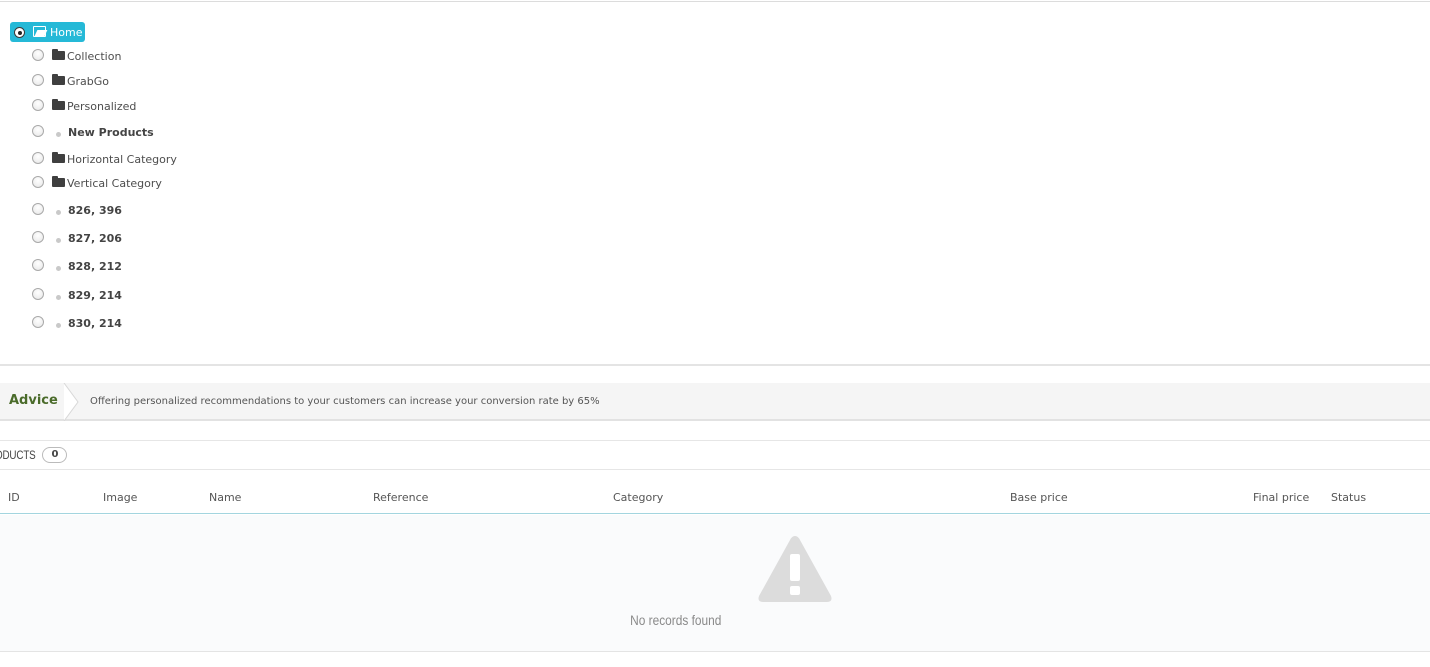 Image resolution: width=1430 pixels, height=667 pixels. I want to click on column-header-base-price: Base price, so click(1039, 497).